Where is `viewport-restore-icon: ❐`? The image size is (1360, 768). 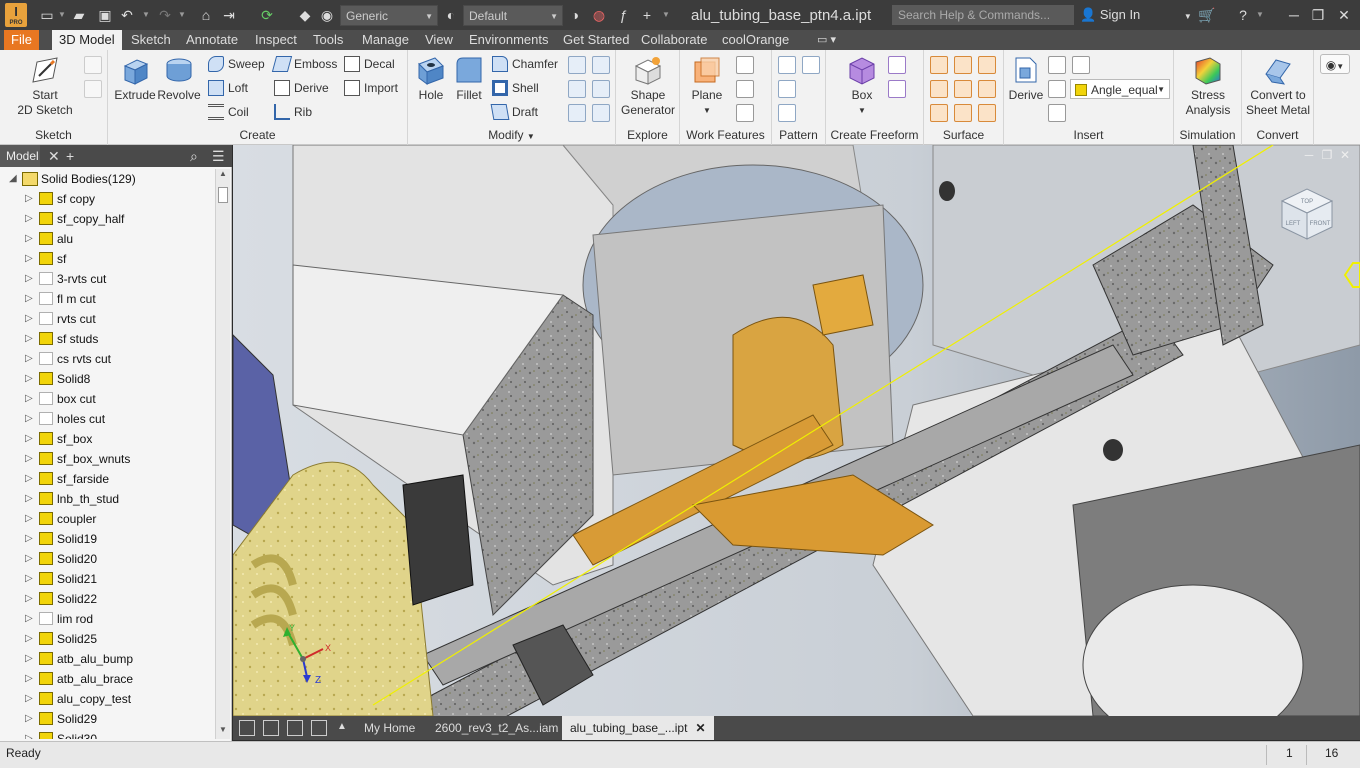
viewport-restore-icon: ❐ is located at coordinates (1327, 155).